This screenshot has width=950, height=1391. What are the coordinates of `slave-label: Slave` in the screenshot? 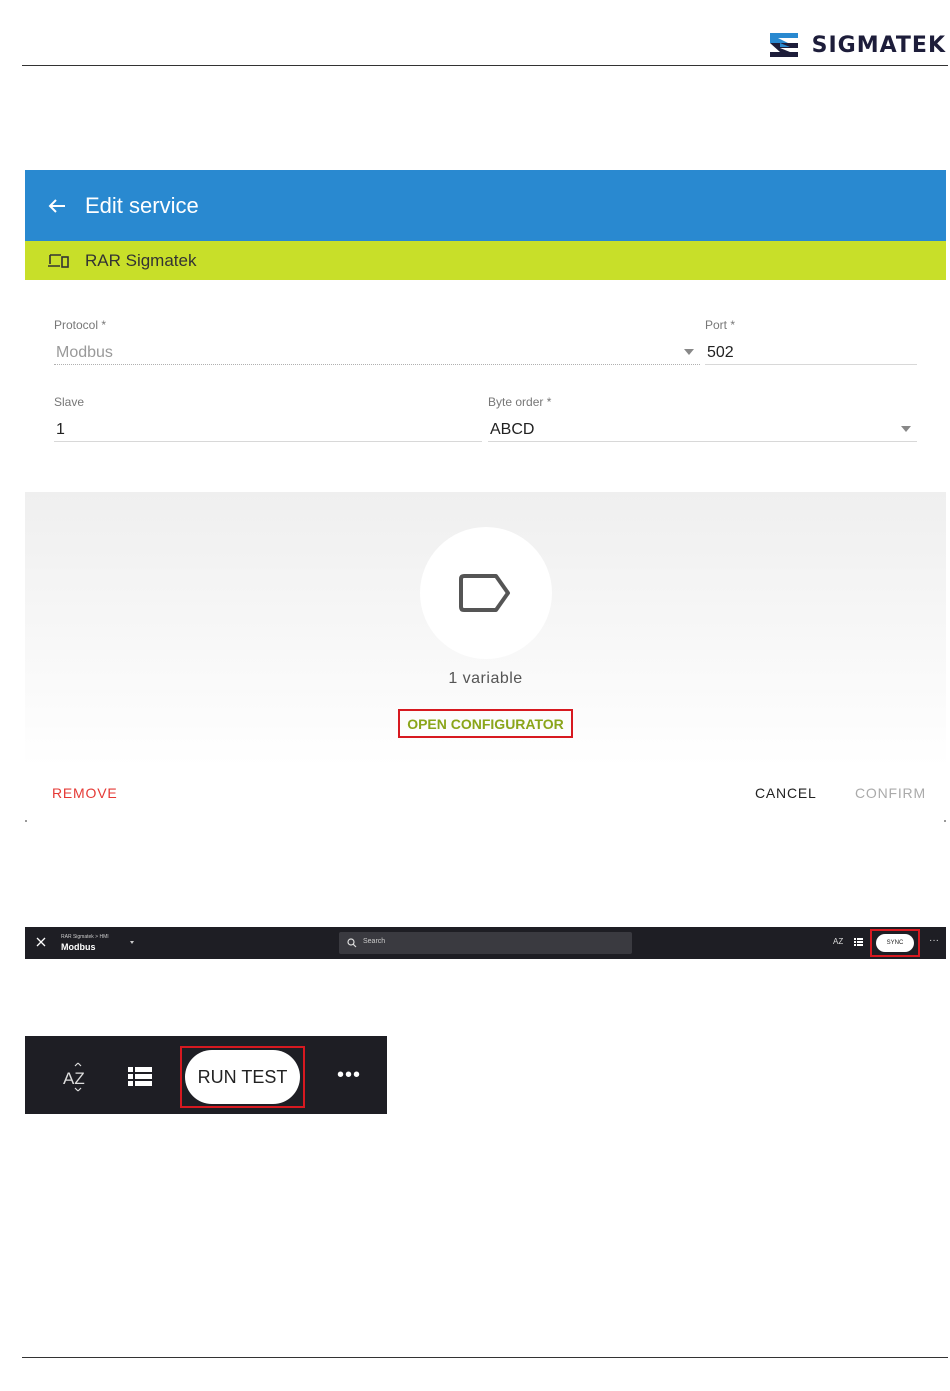 It's located at (69, 402).